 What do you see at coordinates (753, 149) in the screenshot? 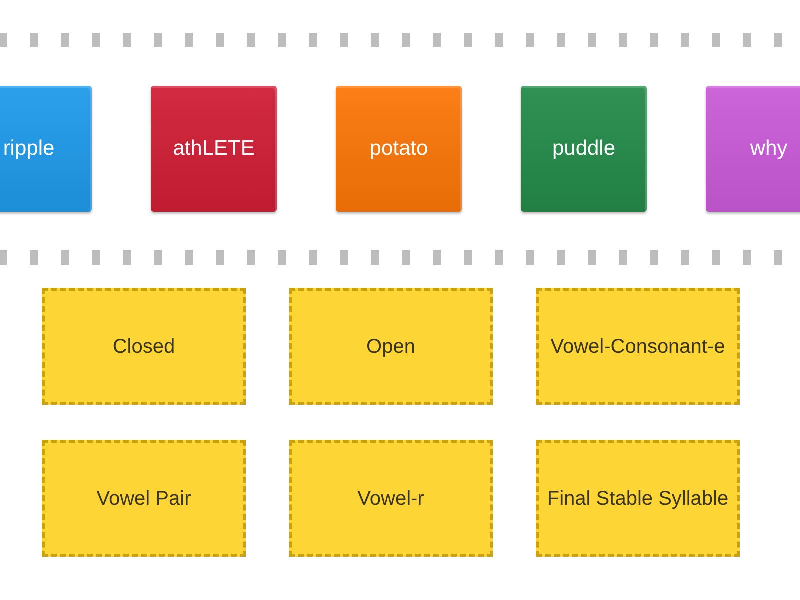
I see `word-card: why` at bounding box center [753, 149].